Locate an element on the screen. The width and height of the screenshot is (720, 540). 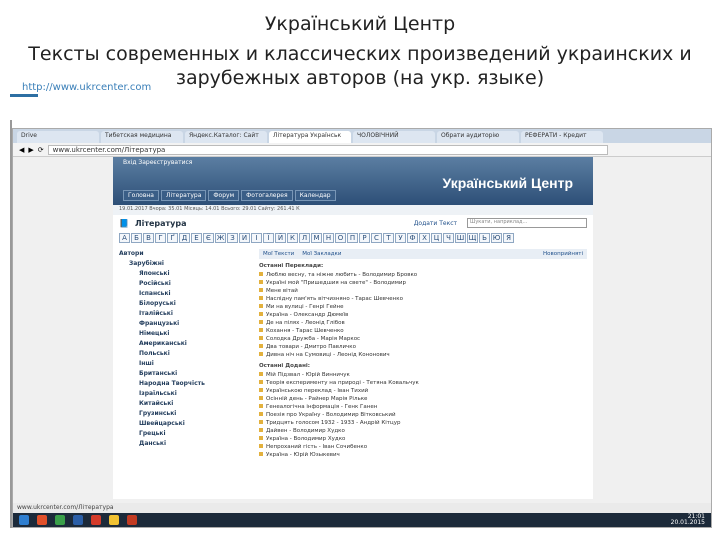
tree-foreign: Зарубіжні is located at coordinates (189, 264).